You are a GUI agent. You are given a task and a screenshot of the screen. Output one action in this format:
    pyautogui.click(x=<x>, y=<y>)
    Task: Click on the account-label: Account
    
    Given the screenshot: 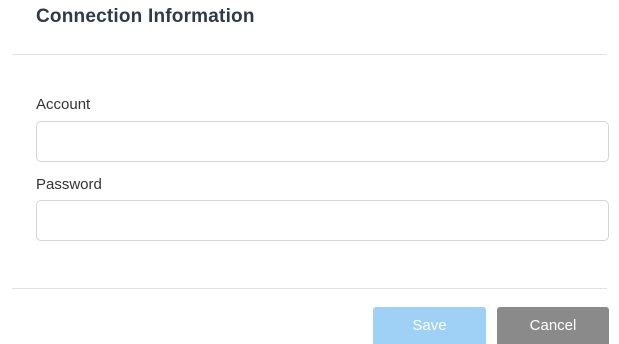 What is the action you would take?
    pyautogui.click(x=63, y=104)
    